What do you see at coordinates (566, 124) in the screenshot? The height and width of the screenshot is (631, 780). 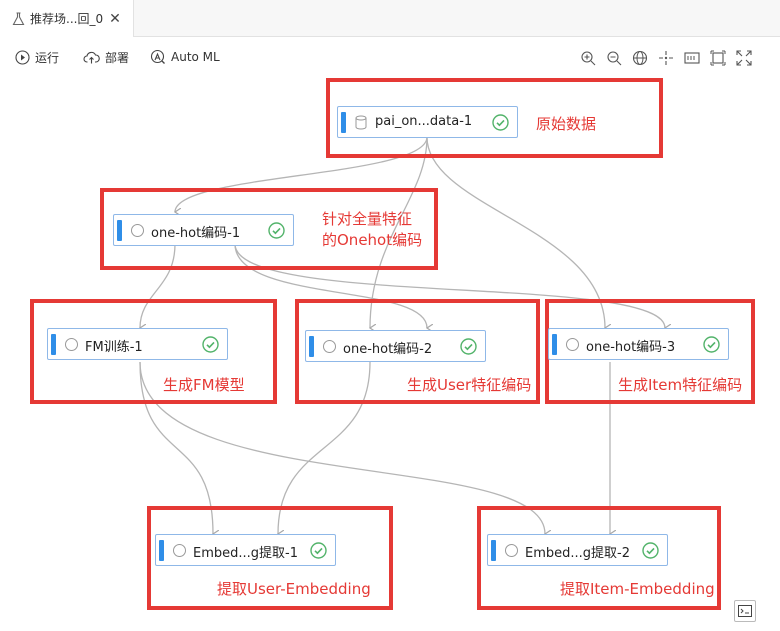 I see `annotation-raw-data: 原始数据` at bounding box center [566, 124].